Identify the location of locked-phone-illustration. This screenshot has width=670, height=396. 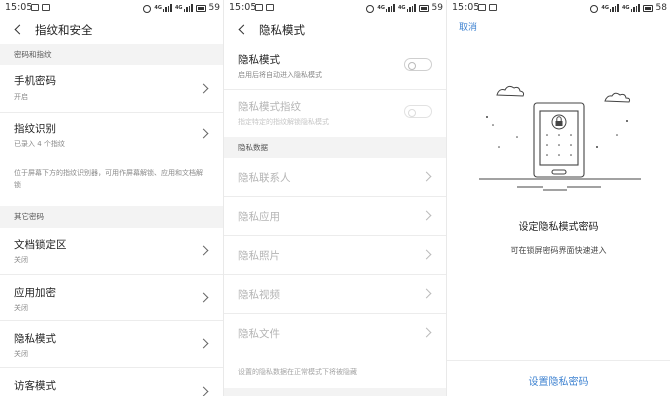
(560, 138).